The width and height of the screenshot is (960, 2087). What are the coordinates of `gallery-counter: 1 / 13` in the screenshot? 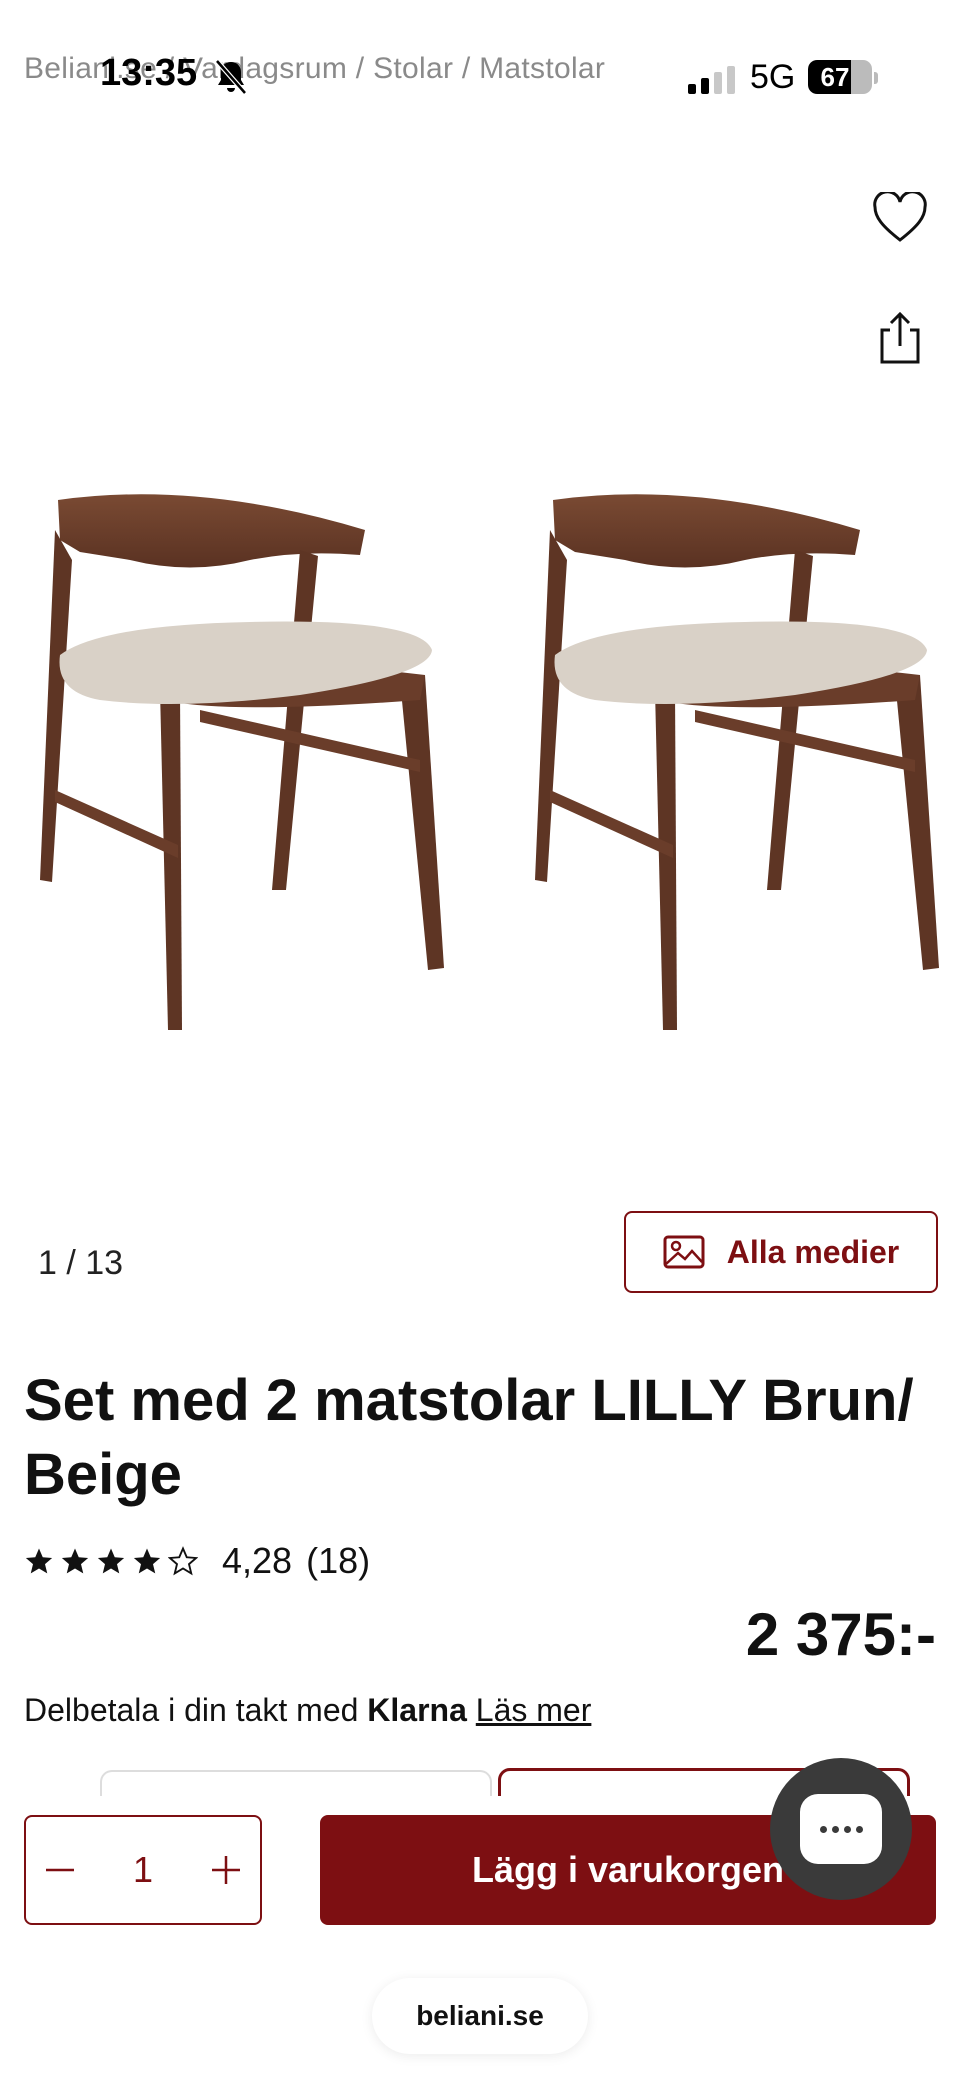 It's located at (81, 1263).